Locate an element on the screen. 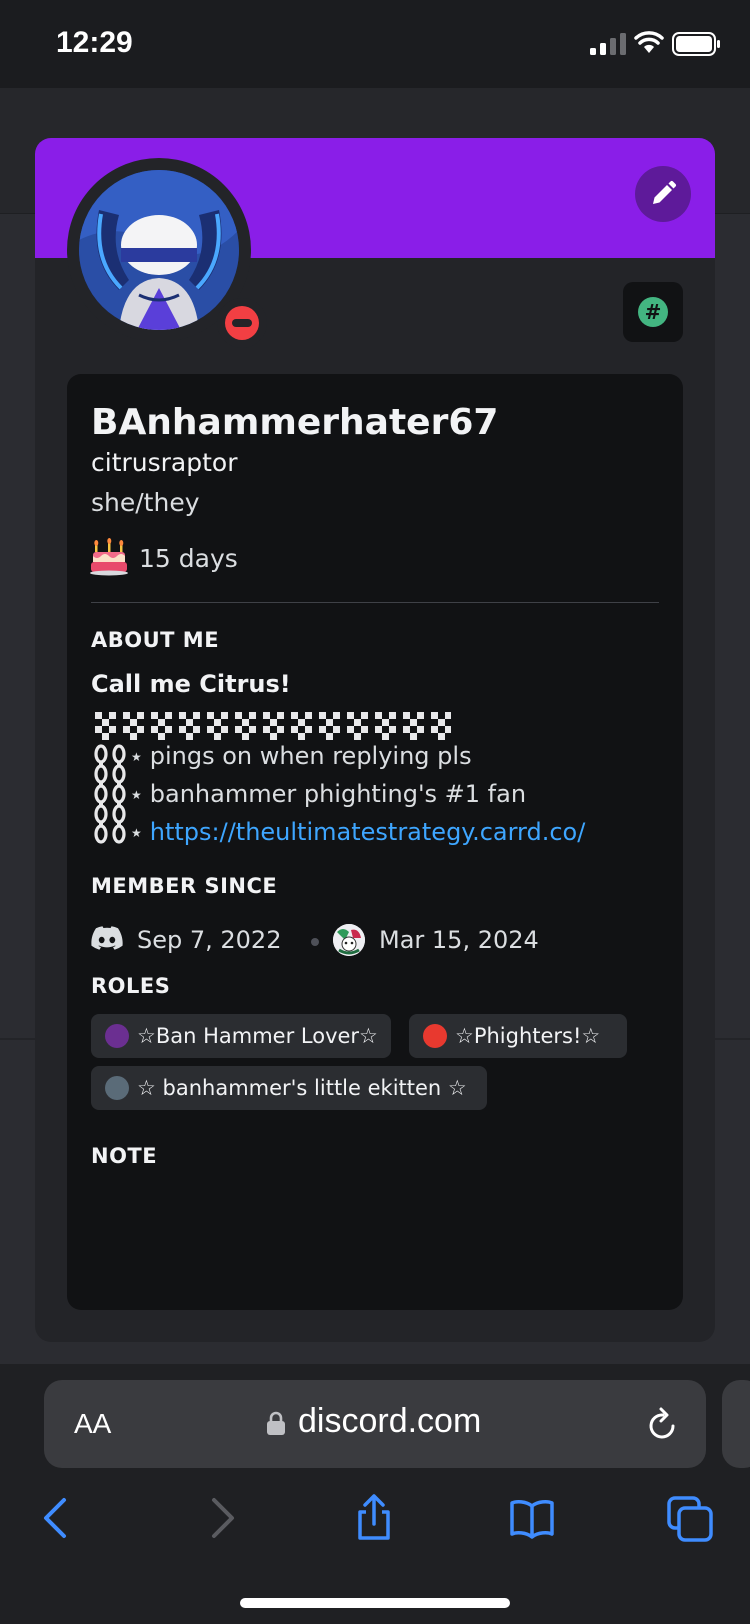  edit-profile-button is located at coordinates (663, 194).